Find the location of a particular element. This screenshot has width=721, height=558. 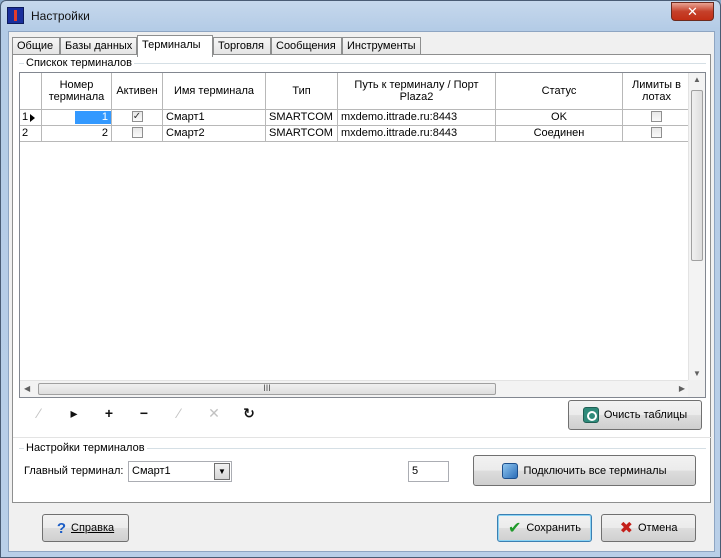

column-header-number: Номер терминала is located at coordinates (77, 91).